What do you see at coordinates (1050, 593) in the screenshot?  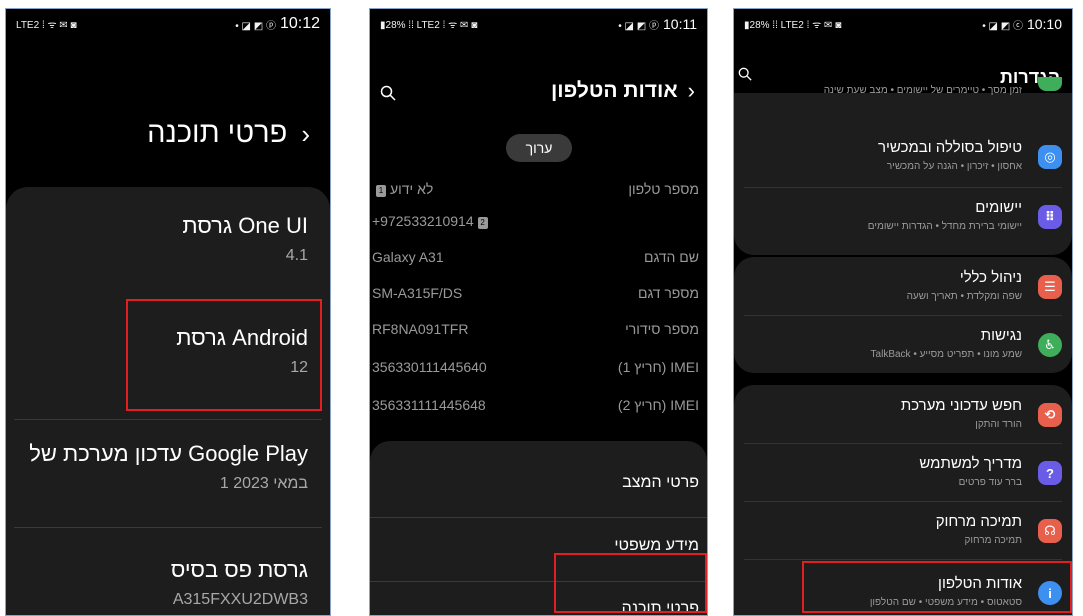 I see `about-phone-icon: i` at bounding box center [1050, 593].